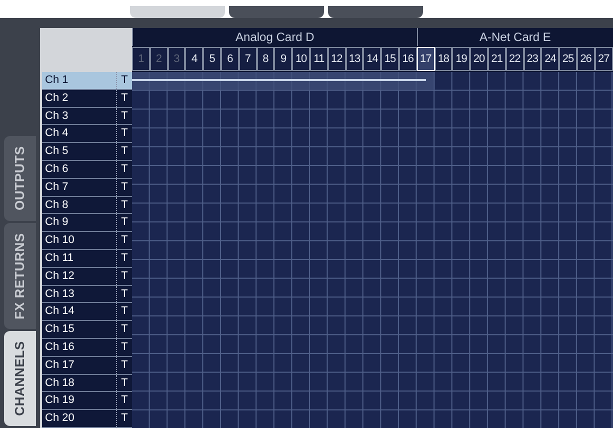 Image resolution: width=613 pixels, height=428 pixels. I want to click on side-tab: OUTPUTS, so click(20, 178).